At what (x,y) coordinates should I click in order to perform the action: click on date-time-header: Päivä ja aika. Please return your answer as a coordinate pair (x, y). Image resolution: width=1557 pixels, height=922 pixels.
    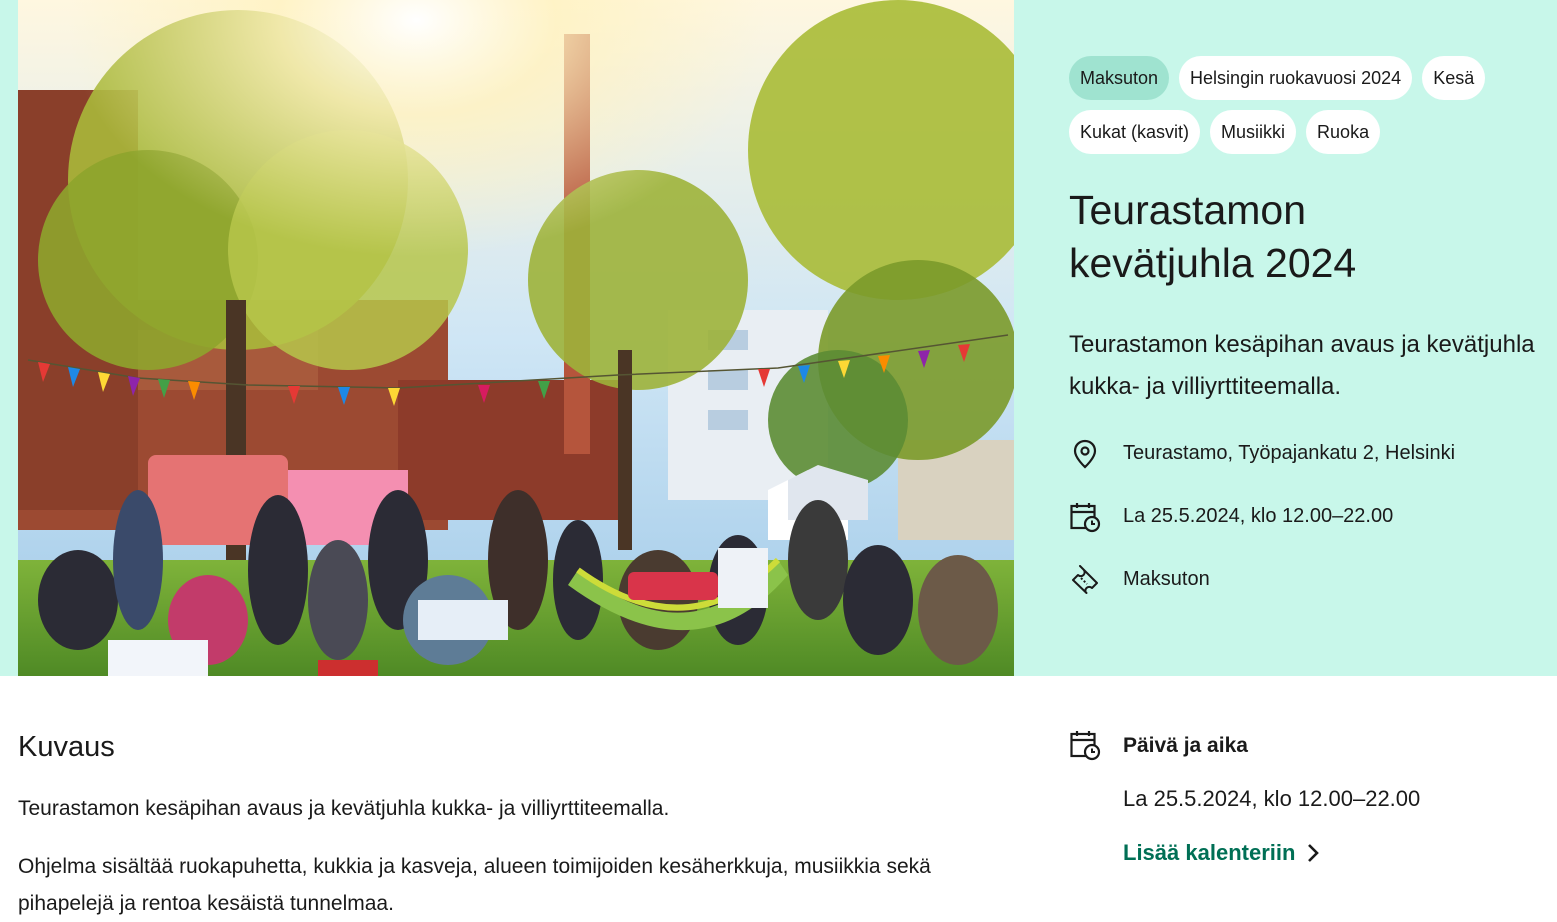
    Looking at the image, I should click on (1304, 745).